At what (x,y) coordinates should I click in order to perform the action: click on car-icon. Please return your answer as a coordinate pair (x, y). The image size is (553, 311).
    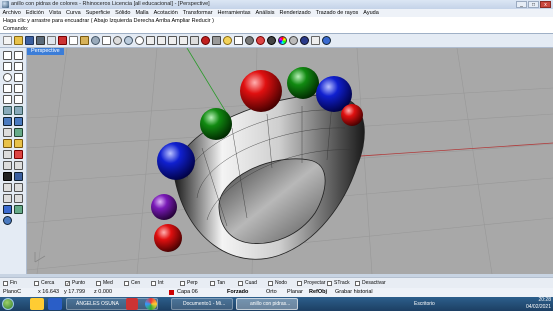
    Looking at the image, I should click on (205, 40).